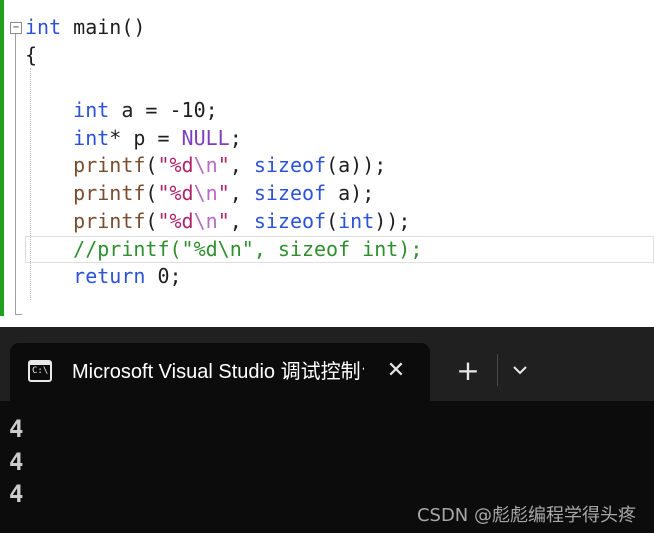  I want to click on code-line: int* p = NULL;, so click(339, 139).